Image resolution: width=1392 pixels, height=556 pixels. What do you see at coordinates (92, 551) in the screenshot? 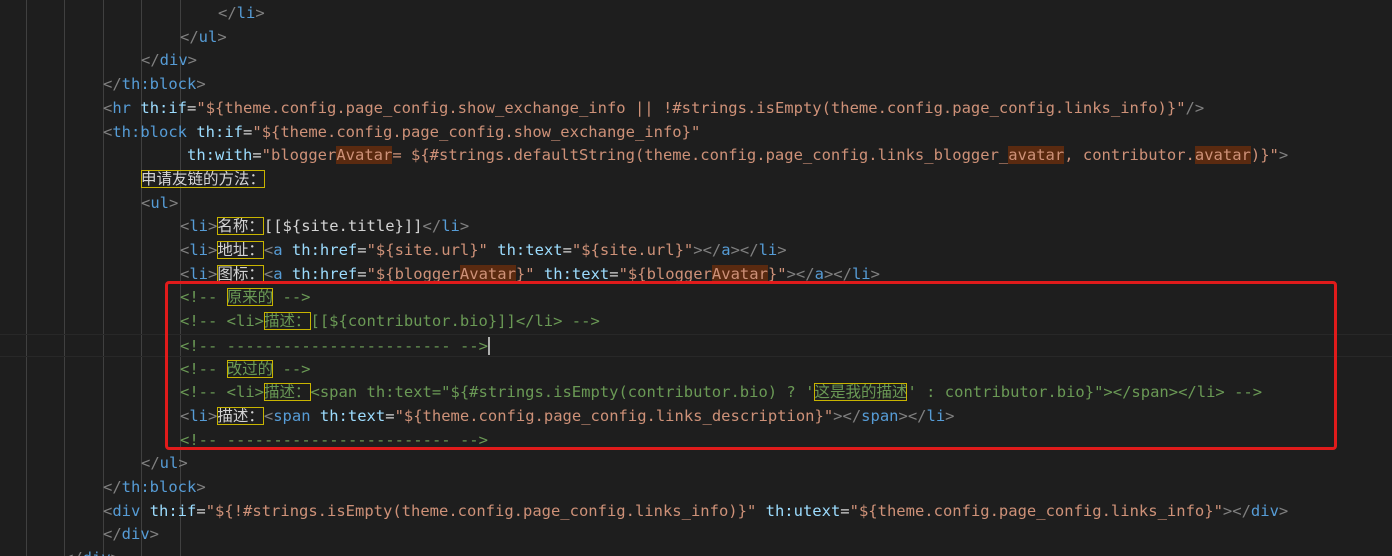
I see `code-content: </div>` at bounding box center [92, 551].